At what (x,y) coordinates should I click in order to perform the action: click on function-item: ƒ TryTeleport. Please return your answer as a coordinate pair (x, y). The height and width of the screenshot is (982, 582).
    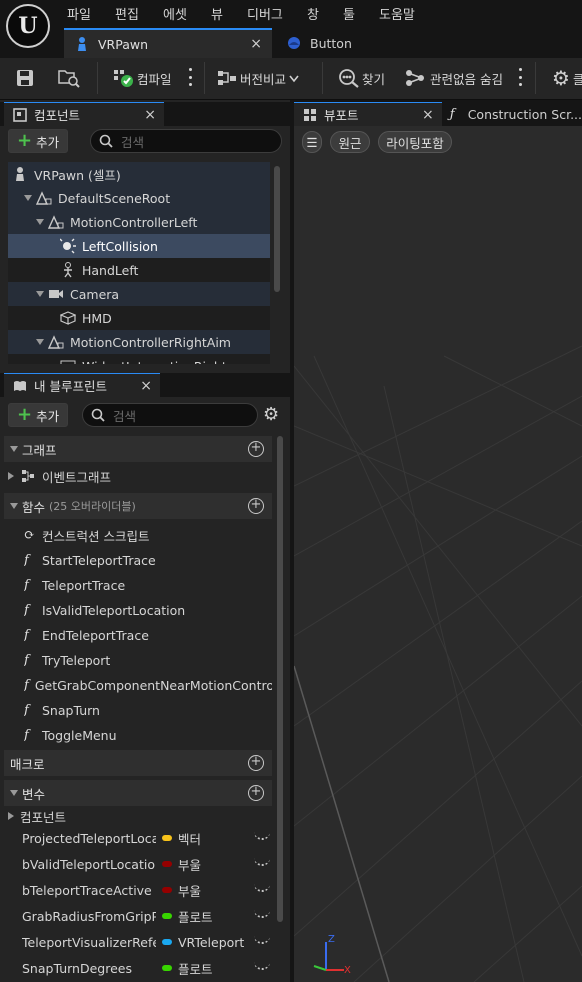
    Looking at the image, I should click on (148, 660).